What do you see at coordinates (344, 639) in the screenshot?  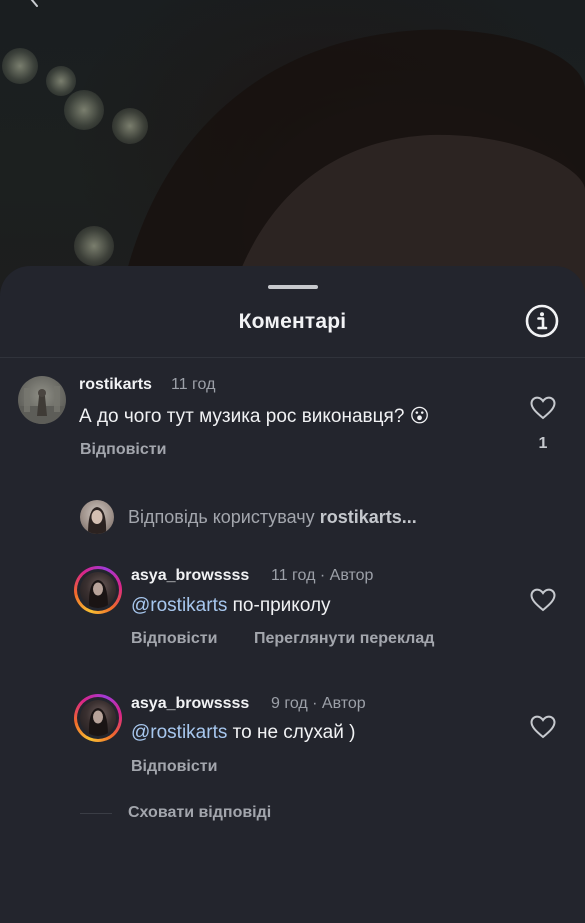 I see `see-translation-button: Переглянути переклад` at bounding box center [344, 639].